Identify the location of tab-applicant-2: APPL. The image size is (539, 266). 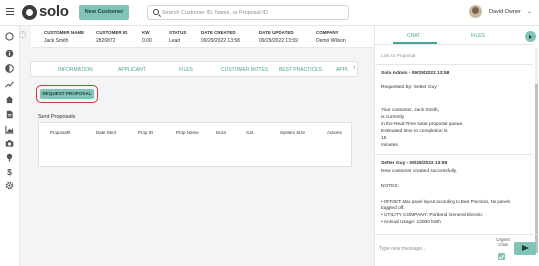
(342, 70).